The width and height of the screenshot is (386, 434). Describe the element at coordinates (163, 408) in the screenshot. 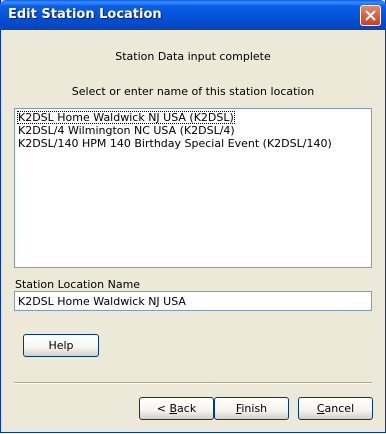

I see `back-button-prefix: <` at that location.